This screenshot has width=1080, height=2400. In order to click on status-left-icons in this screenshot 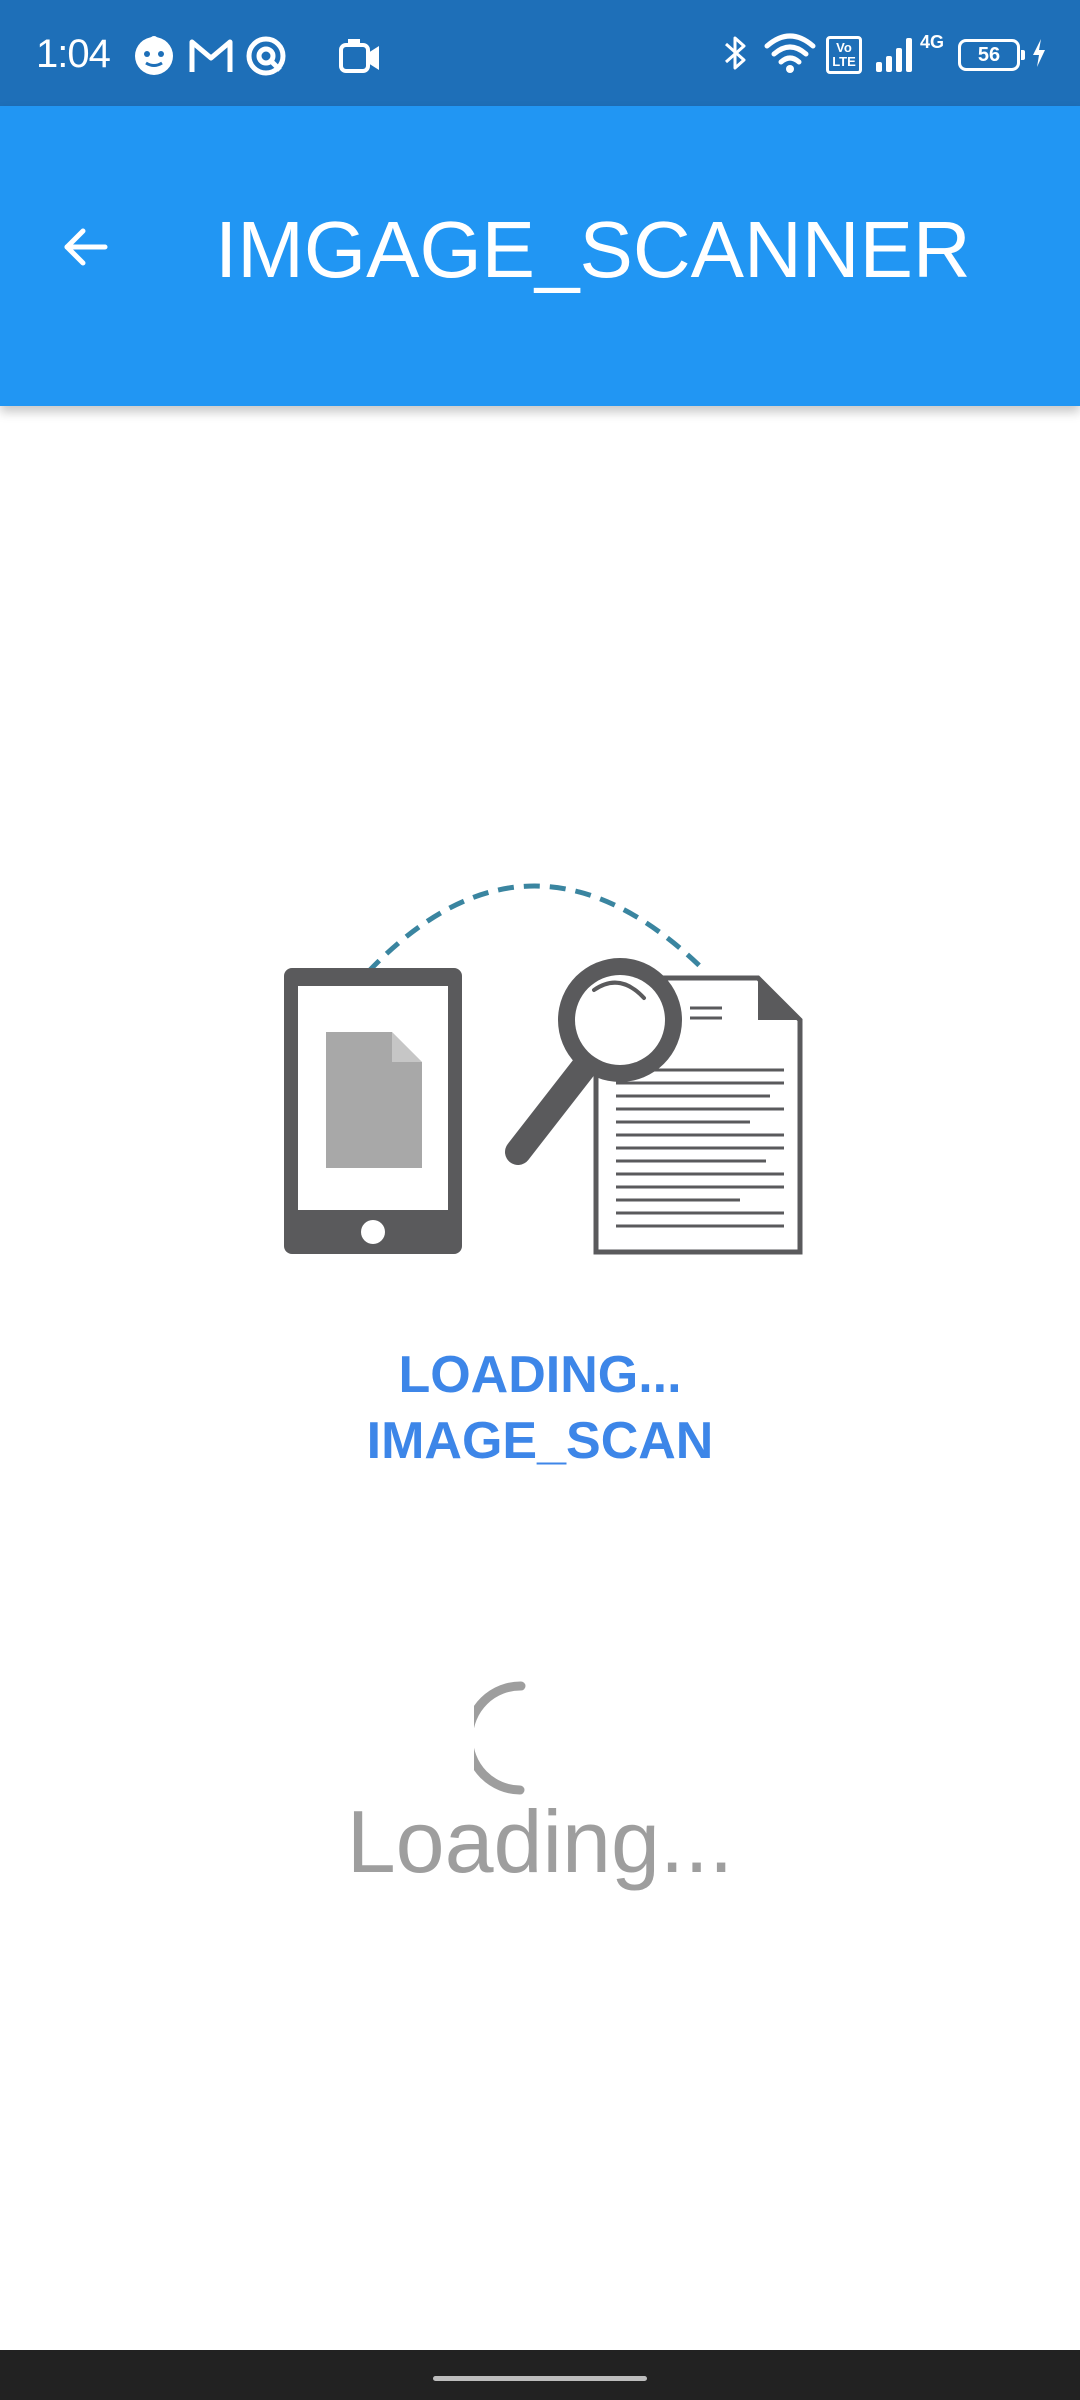, I will do `click(257, 56)`.